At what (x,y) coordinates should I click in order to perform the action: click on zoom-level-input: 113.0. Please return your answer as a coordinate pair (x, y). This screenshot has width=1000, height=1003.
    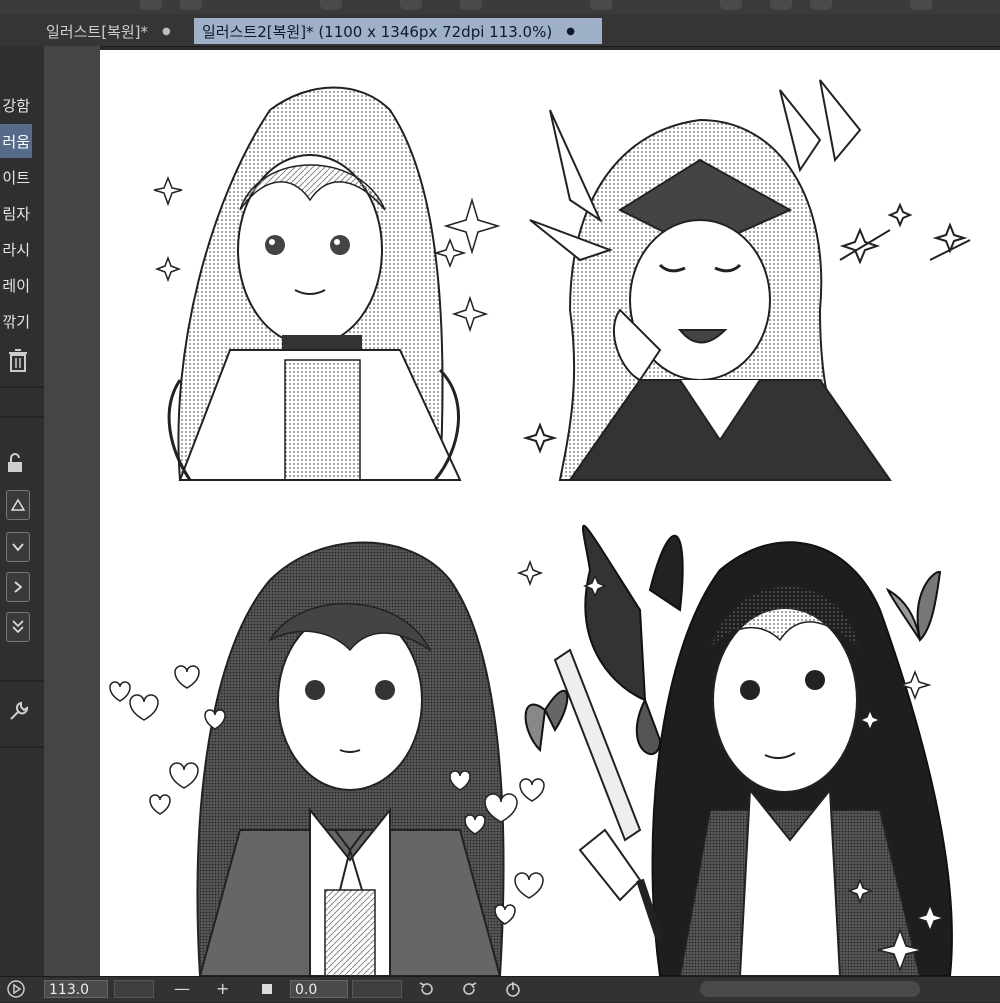
    Looking at the image, I should click on (76, 989).